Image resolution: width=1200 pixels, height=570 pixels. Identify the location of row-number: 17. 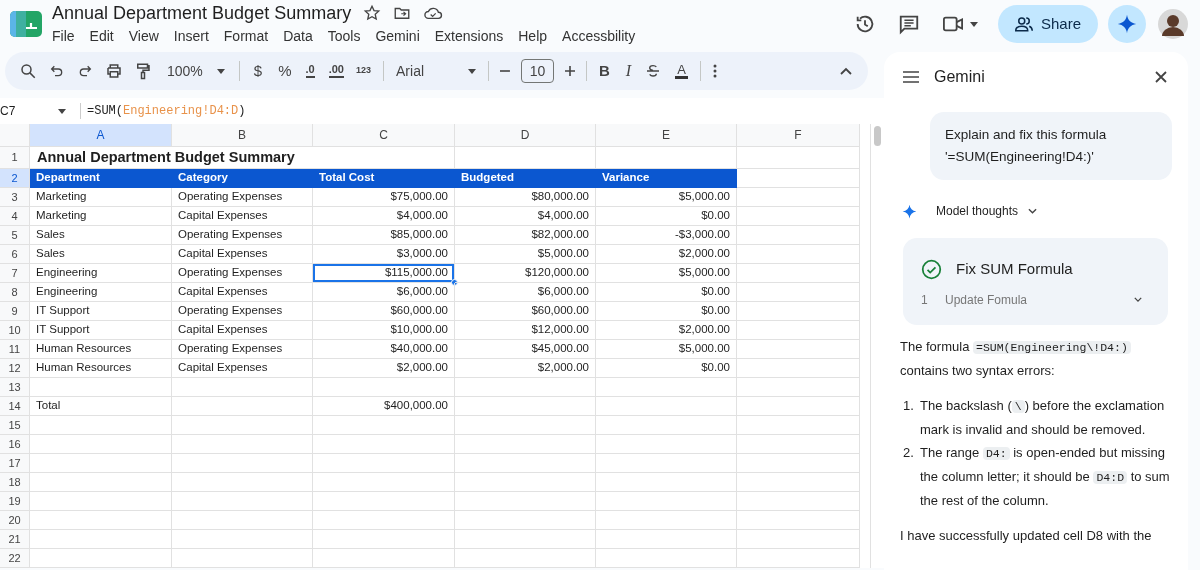
(15, 463).